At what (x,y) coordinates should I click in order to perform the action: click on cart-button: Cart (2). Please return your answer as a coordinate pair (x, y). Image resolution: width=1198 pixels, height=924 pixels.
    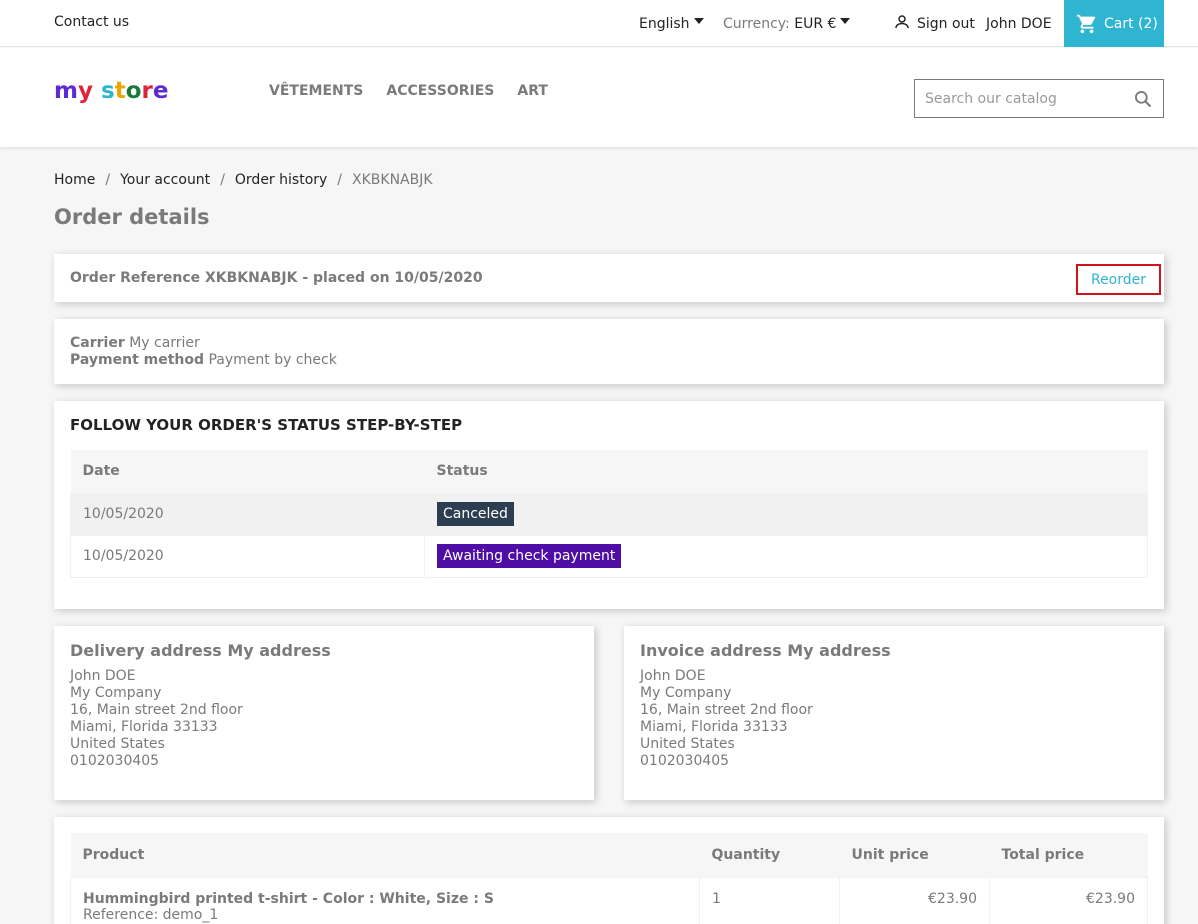
    Looking at the image, I should click on (1114, 23).